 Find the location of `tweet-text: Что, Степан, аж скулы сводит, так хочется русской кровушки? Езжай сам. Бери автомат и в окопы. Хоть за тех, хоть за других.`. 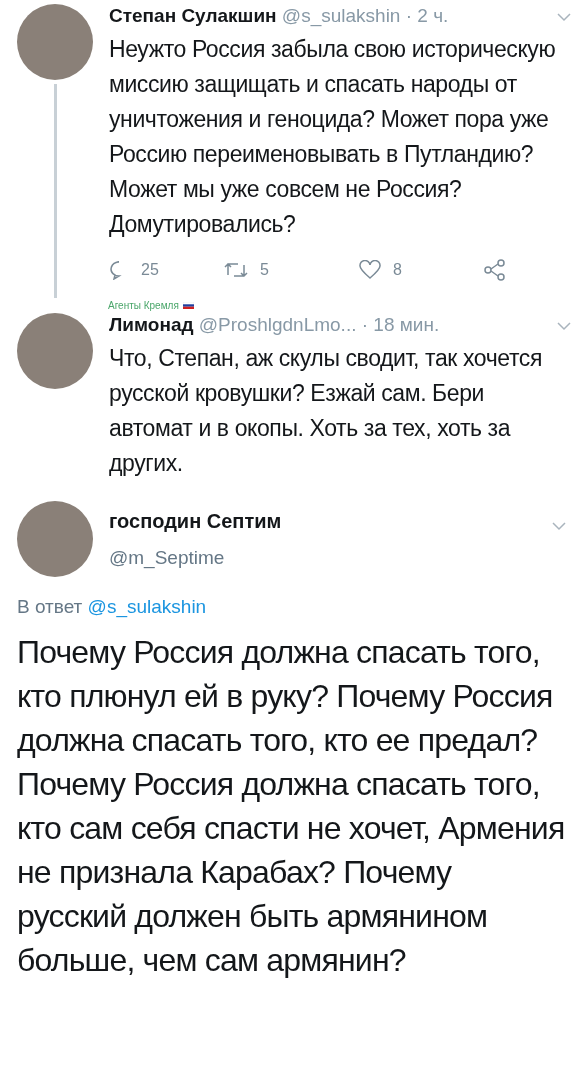

tweet-text: Что, Степан, аж скулы сводит, так хочется русской кровушки? Езжай сам. Бери автомат и в окопы. Хоть за тех, хоть за других. is located at coordinates (326, 411).